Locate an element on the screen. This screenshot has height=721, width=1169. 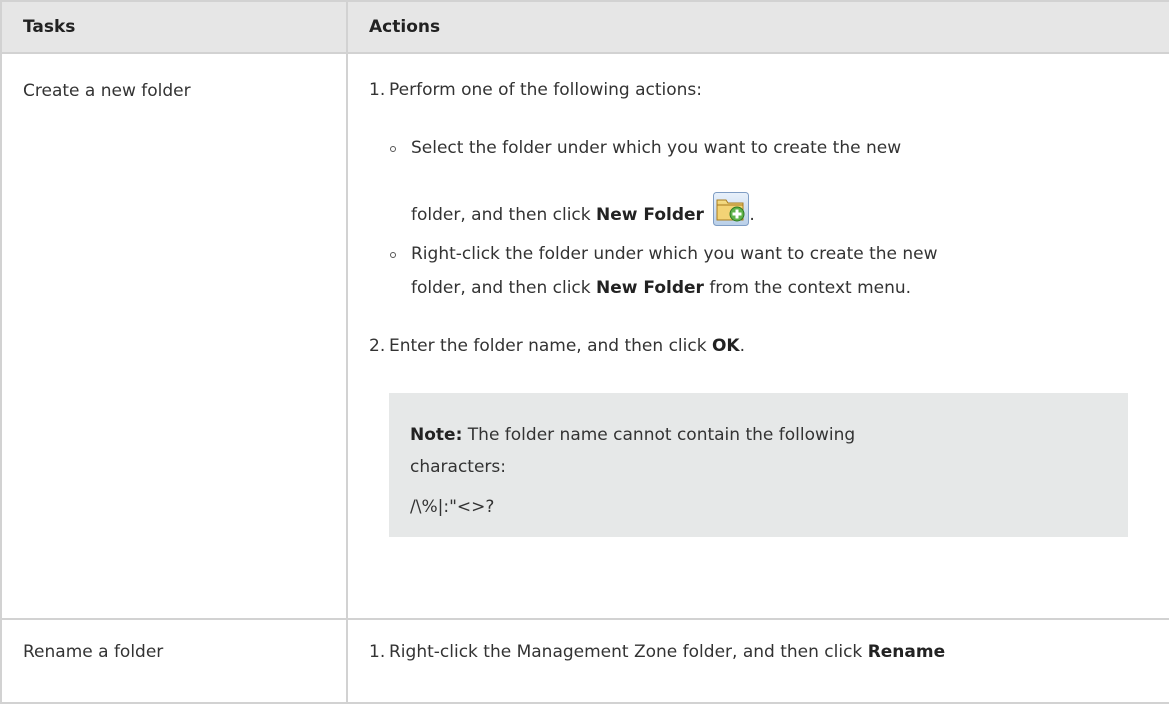
bullet-line-2: folder, and then click New Folder . is located at coordinates (771, 209).